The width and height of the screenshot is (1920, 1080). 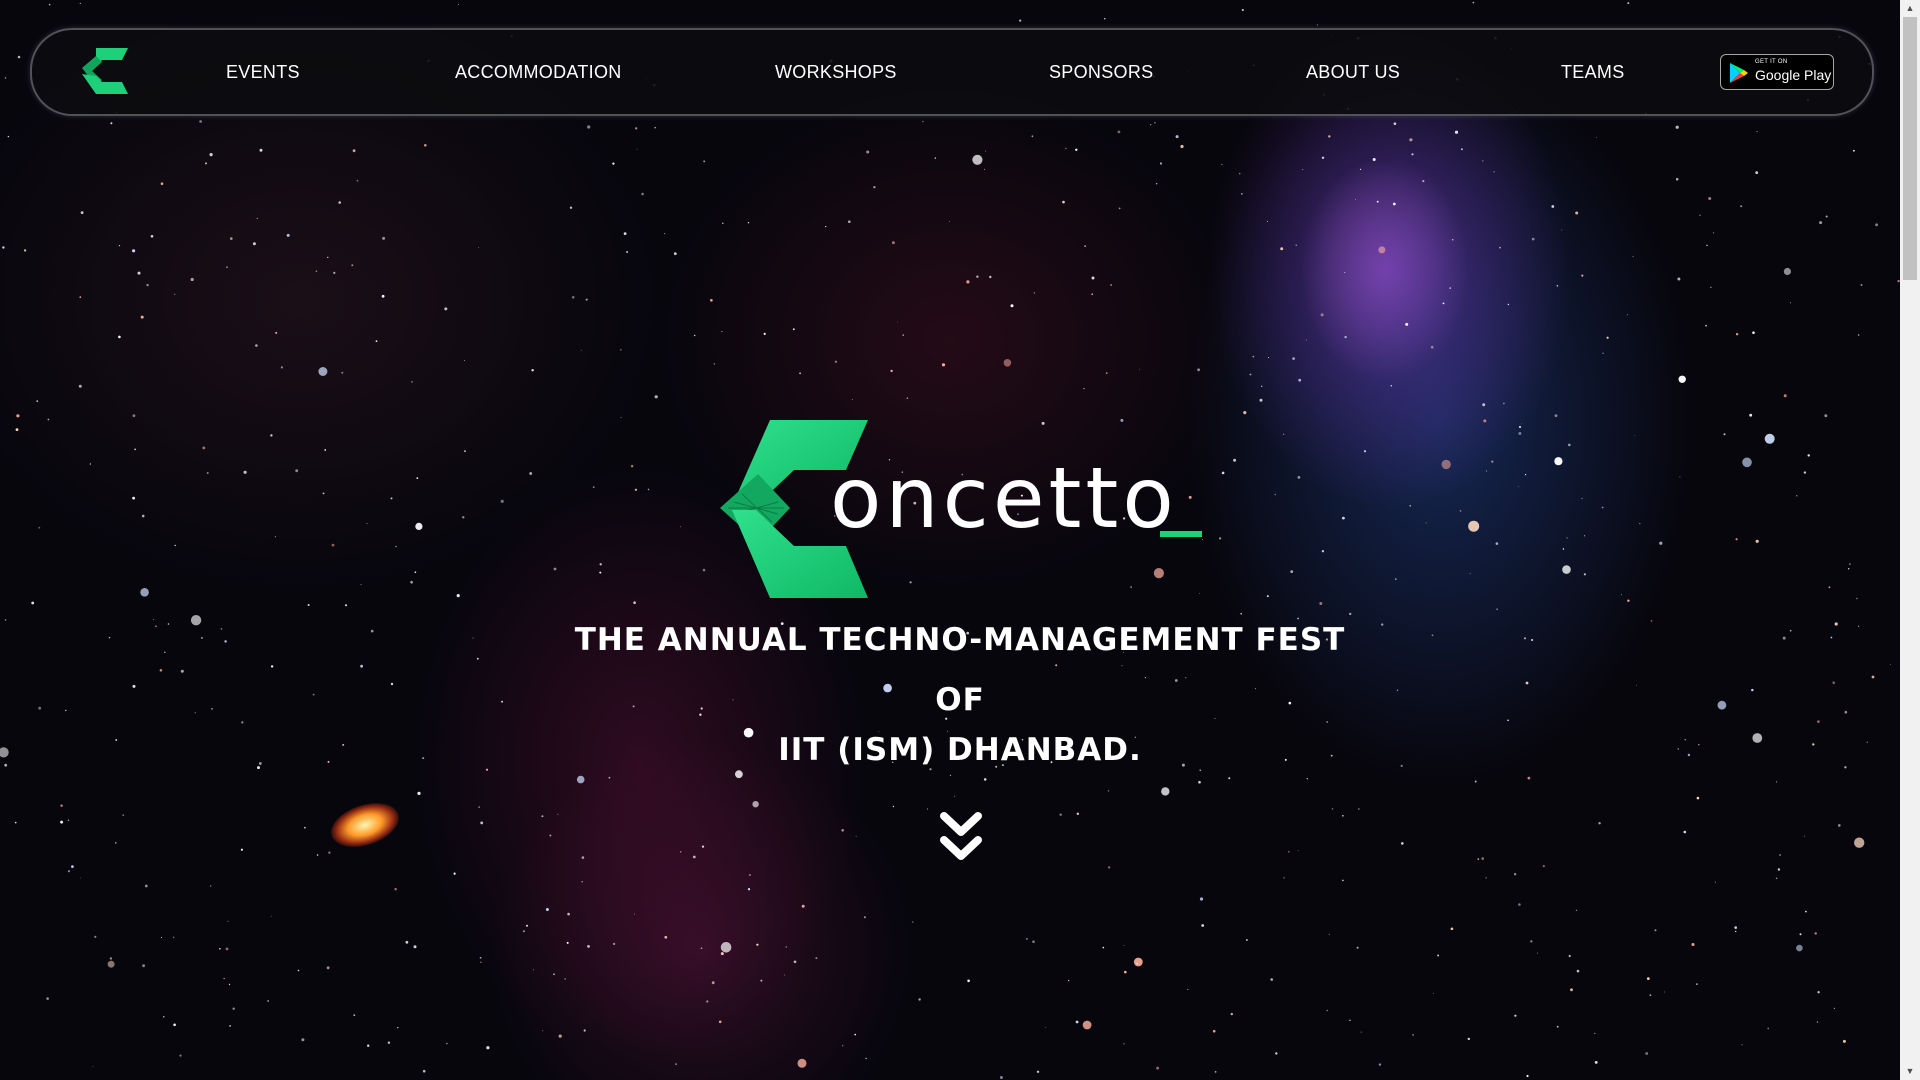 I want to click on wordmark-cursor-underscore, so click(x=1181, y=534).